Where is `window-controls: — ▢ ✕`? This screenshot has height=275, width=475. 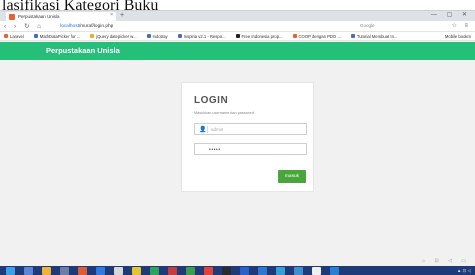
window-controls: — ▢ ✕ is located at coordinates (451, 14).